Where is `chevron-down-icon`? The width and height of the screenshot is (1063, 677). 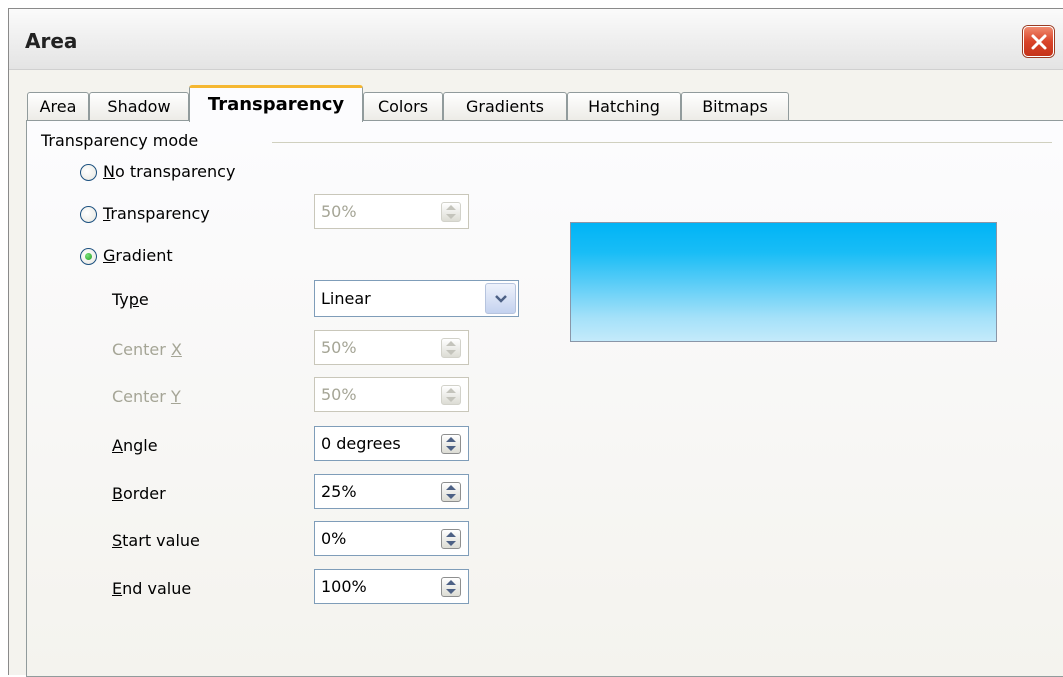 chevron-down-icon is located at coordinates (500, 298).